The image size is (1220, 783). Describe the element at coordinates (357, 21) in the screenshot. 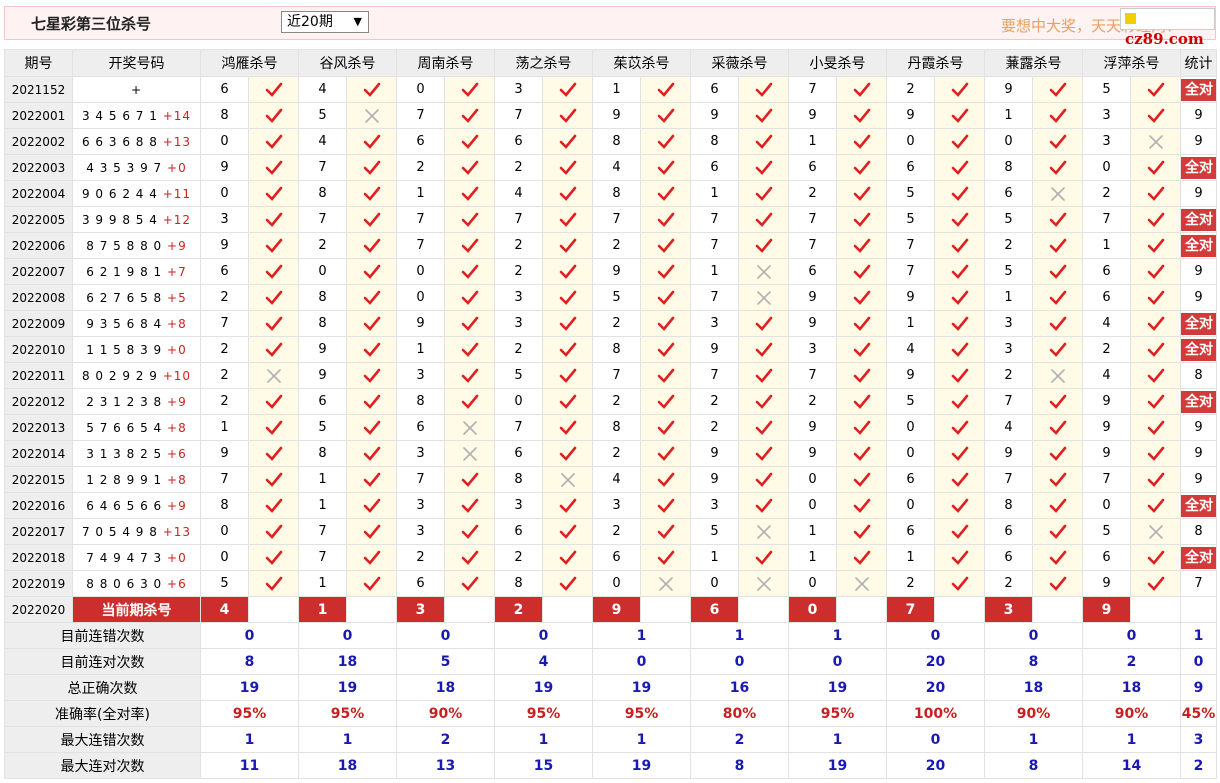

I see `dropdown-arrow-icon: ▼` at that location.